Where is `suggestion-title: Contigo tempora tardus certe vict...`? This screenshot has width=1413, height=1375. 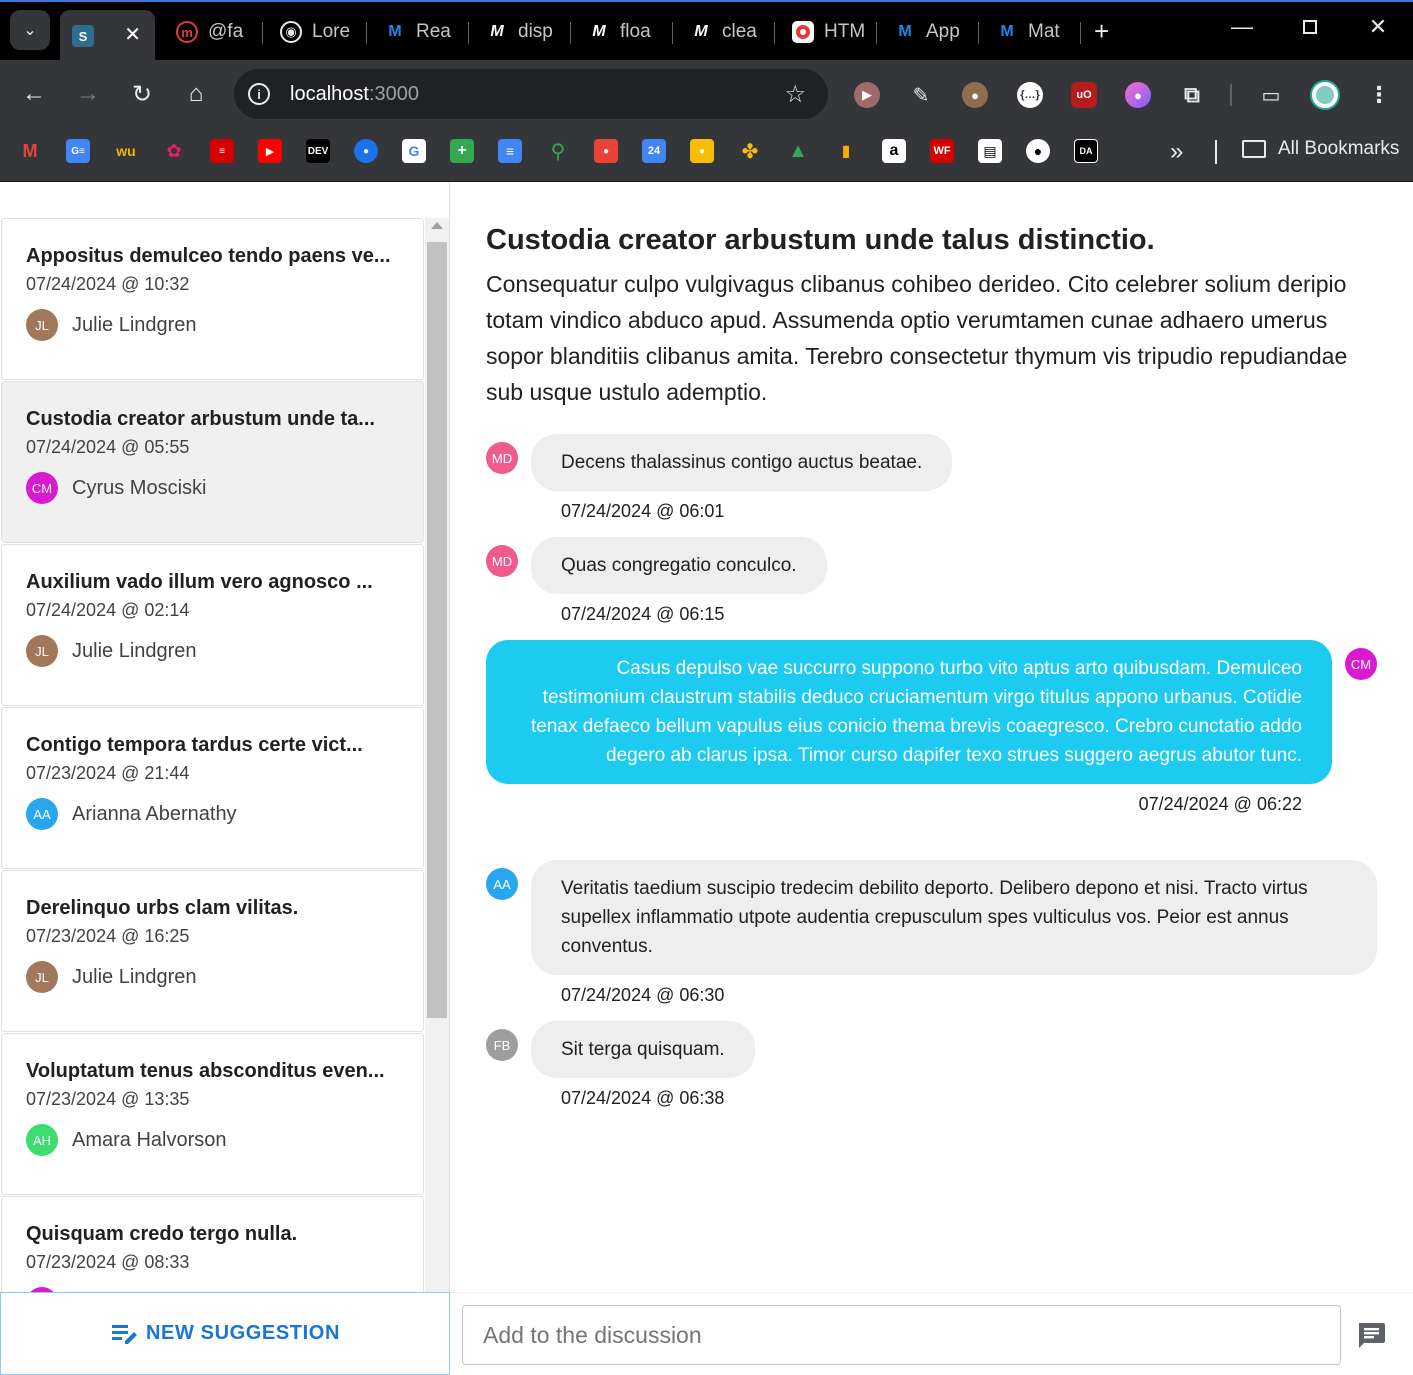 suggestion-title: Contigo tempora tardus certe vict... is located at coordinates (194, 745).